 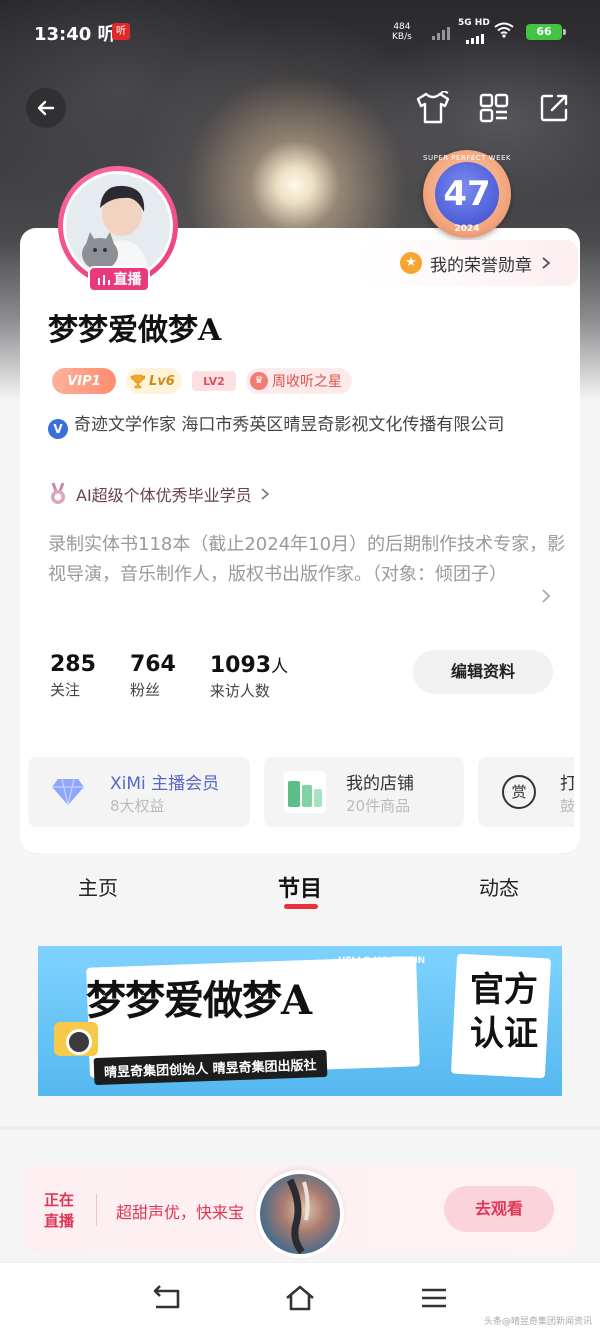 I want to click on verified-icon: V, so click(x=58, y=429).